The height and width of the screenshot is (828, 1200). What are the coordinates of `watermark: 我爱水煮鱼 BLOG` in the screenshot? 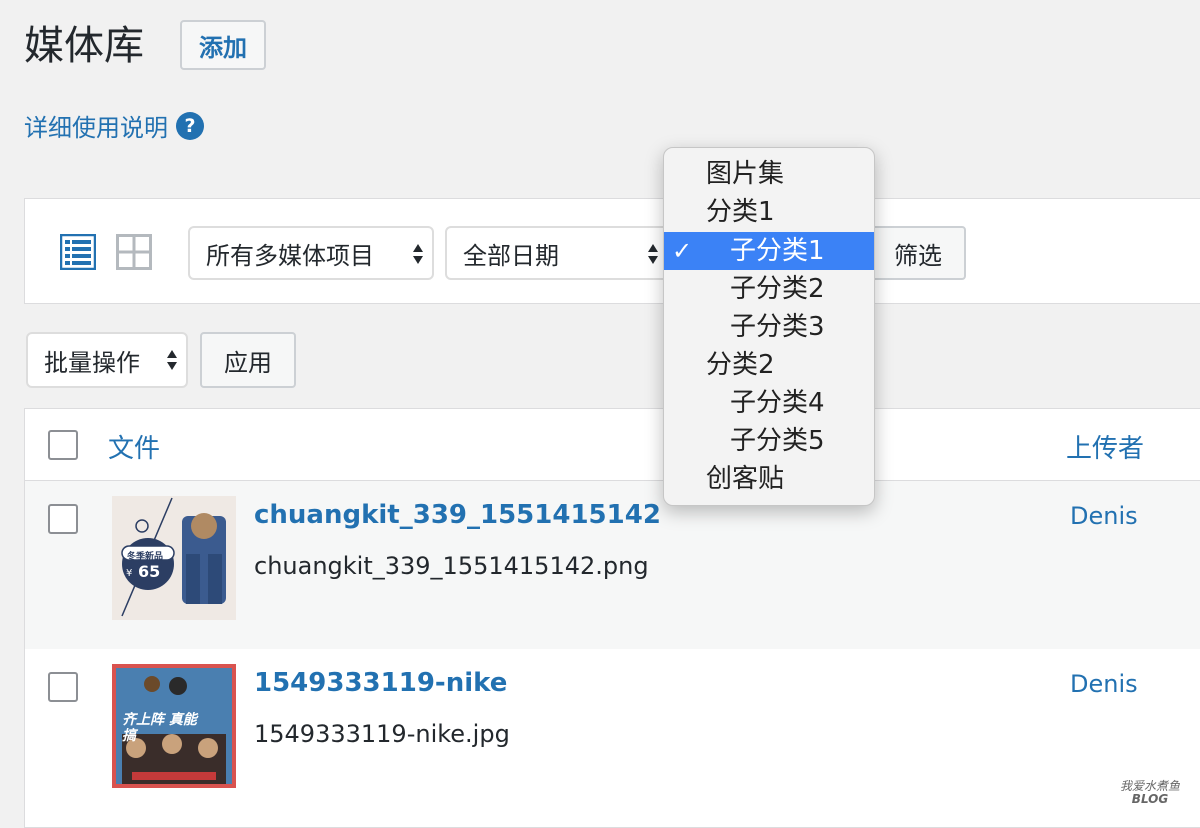 It's located at (1150, 793).